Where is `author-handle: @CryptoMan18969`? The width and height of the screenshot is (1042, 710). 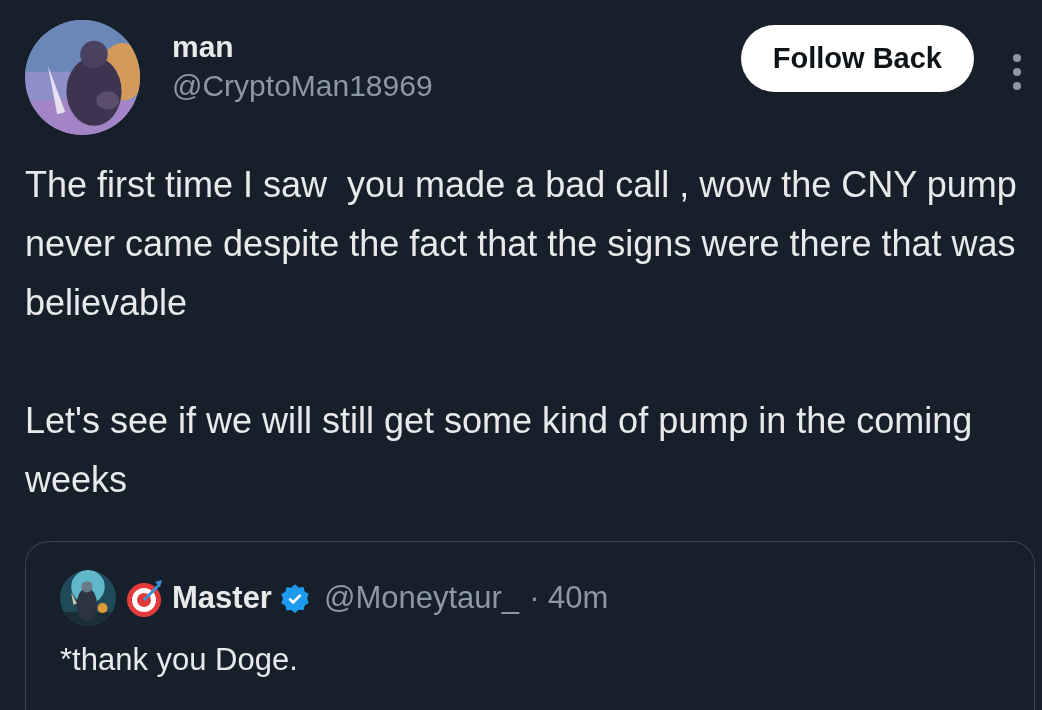
author-handle: @CryptoMan18969 is located at coordinates (302, 86).